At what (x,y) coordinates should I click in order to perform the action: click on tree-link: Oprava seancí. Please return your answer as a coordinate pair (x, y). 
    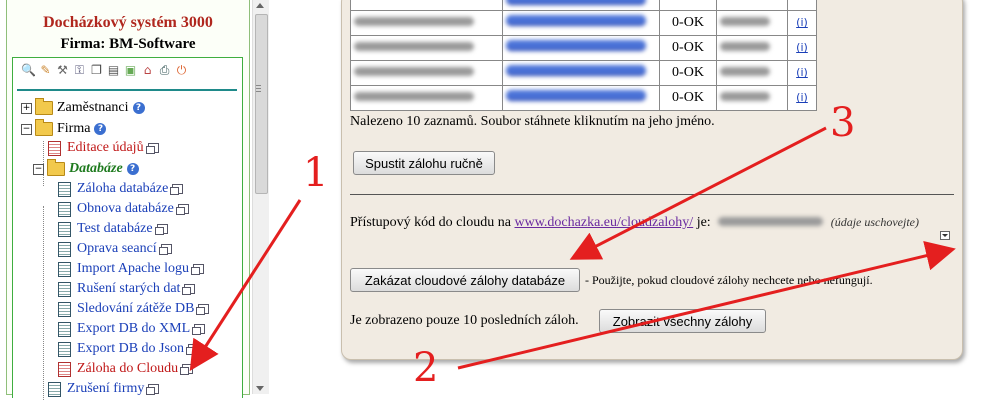
    Looking at the image, I should click on (117, 249).